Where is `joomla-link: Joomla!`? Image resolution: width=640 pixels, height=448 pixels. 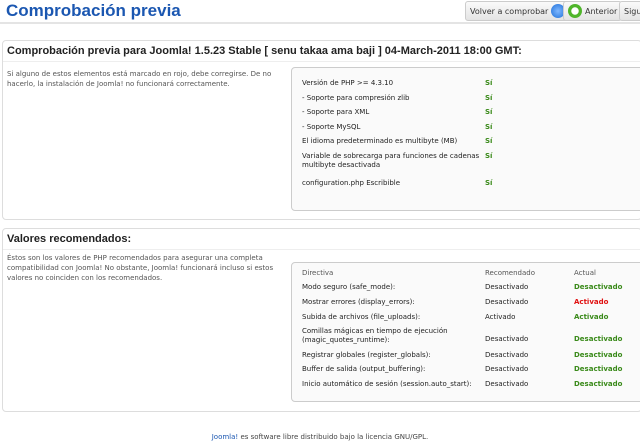 joomla-link: Joomla! is located at coordinates (225, 437).